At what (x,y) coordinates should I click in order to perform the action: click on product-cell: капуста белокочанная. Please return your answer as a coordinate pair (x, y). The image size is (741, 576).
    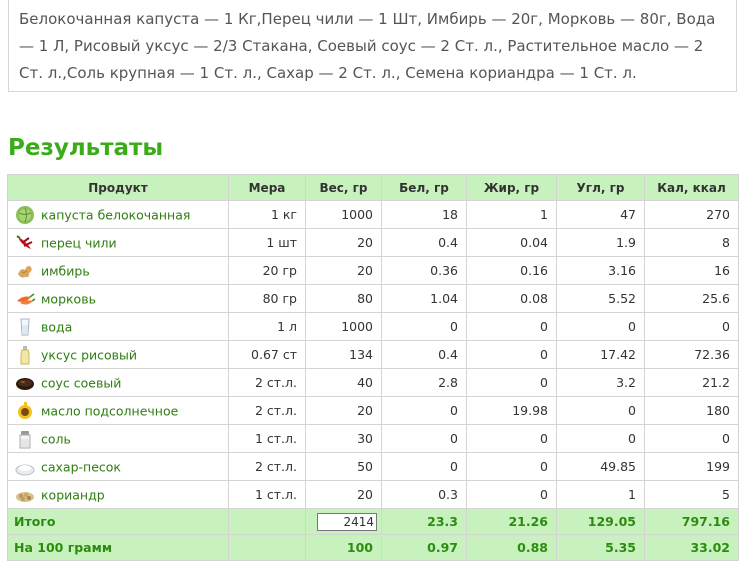
    Looking at the image, I should click on (118, 214).